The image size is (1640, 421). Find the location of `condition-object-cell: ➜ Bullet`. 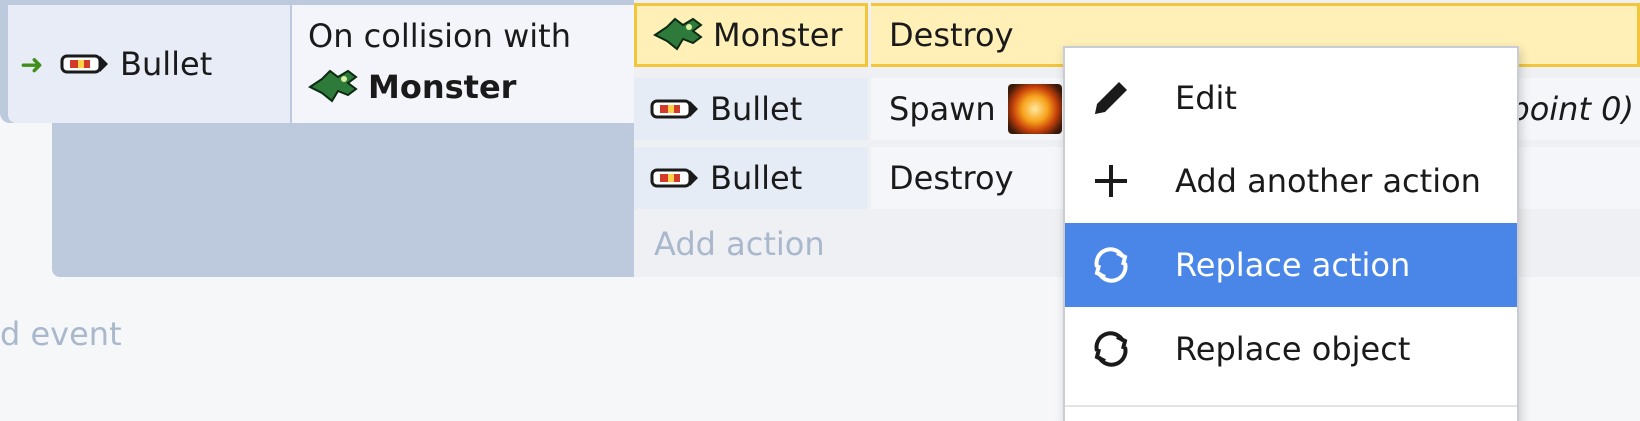

condition-object-cell: ➜ Bullet is located at coordinates (149, 64).